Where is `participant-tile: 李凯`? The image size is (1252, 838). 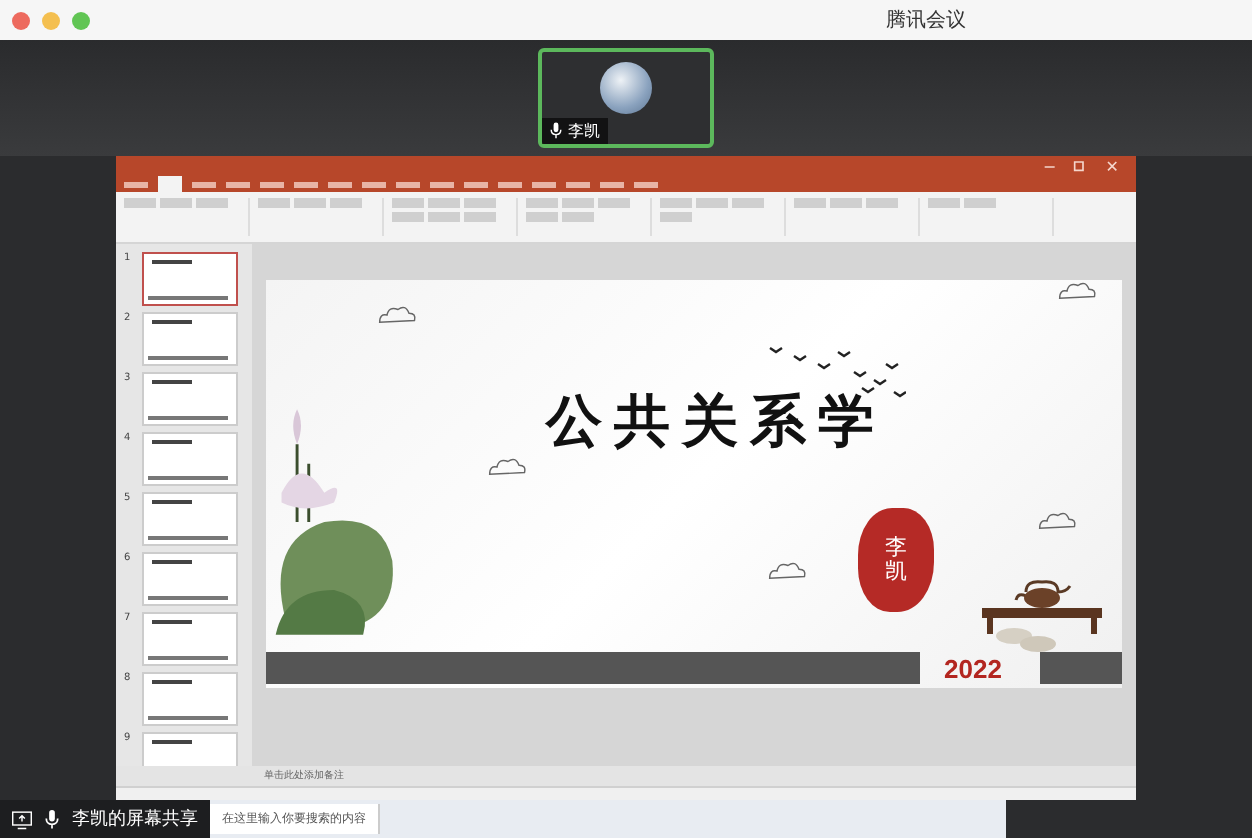
participant-tile: 李凯 is located at coordinates (626, 98).